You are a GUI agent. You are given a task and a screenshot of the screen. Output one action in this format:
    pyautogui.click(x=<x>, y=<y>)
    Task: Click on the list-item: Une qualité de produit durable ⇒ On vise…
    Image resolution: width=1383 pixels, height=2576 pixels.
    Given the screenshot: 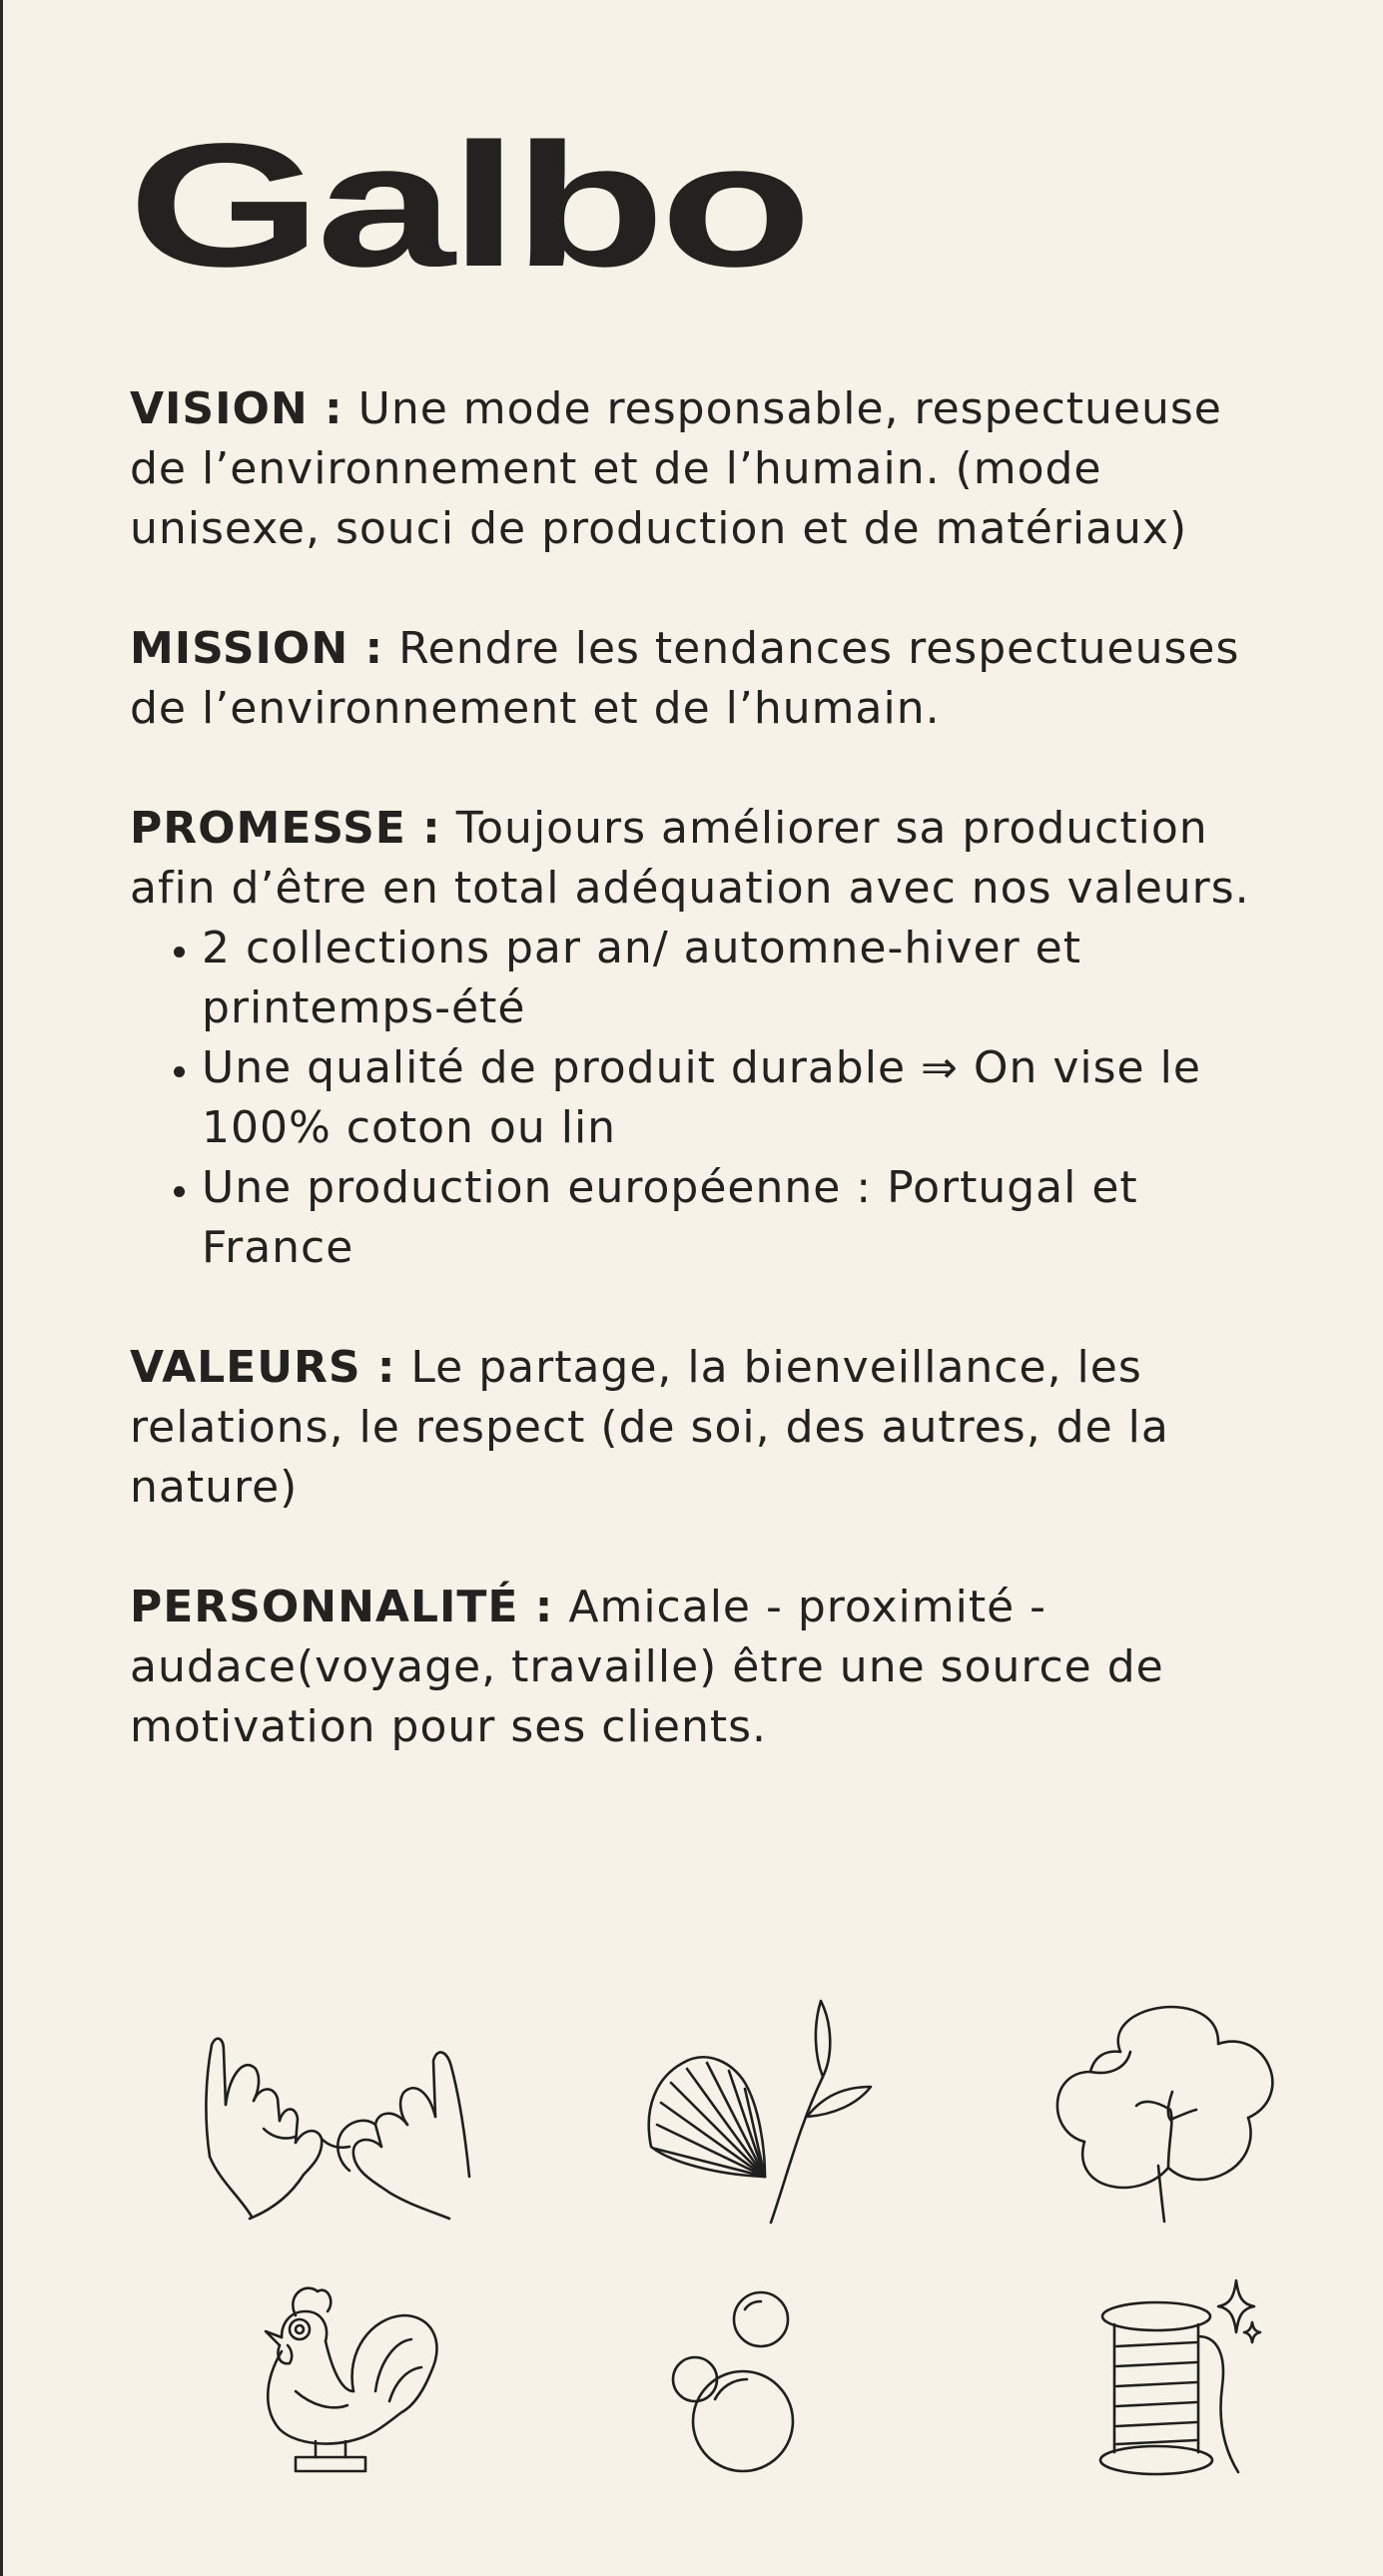 What is the action you would take?
    pyautogui.click(x=735, y=1098)
    